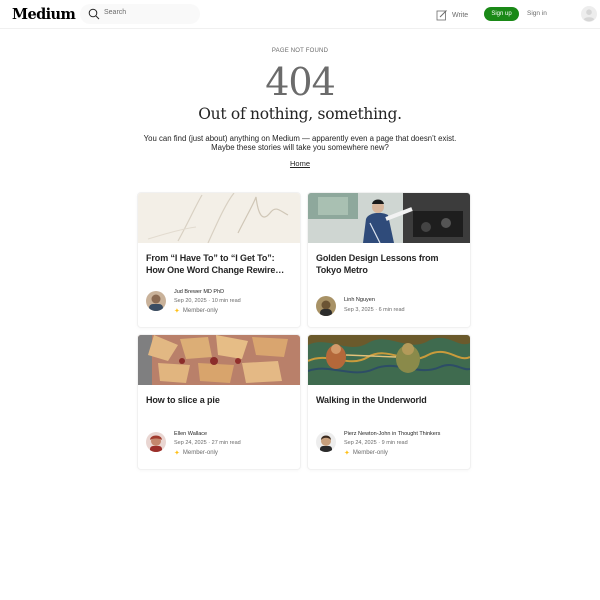 Image resolution: width=600 pixels, height=600 pixels. What do you see at coordinates (115, 12) in the screenshot?
I see `search-placeholder: Search` at bounding box center [115, 12].